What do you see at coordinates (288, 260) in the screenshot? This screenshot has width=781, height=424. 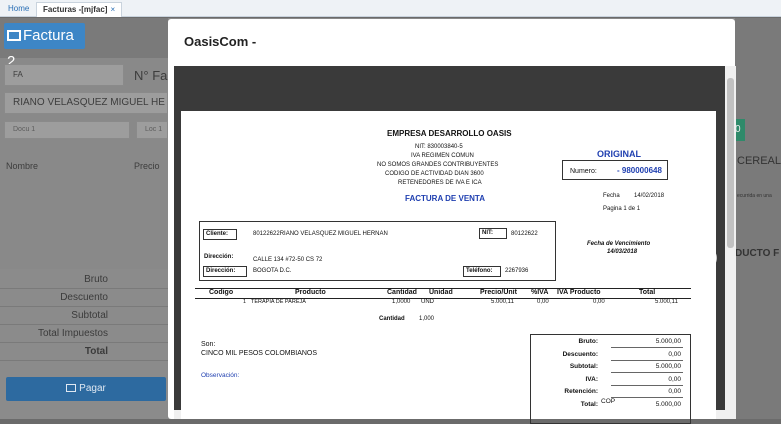 I see `direccion-value: CALLE 134 #72-50 CS 72` at bounding box center [288, 260].